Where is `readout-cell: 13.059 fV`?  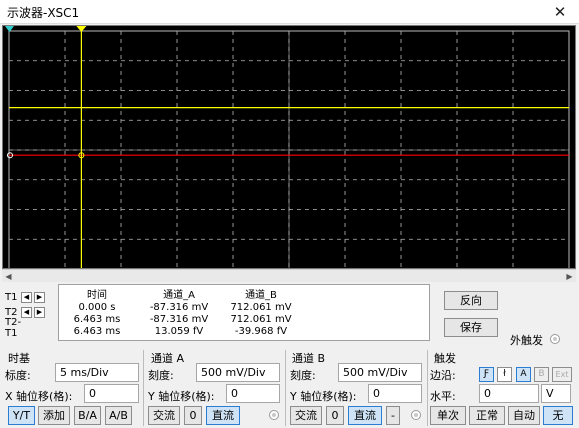 readout-cell: 13.059 fV is located at coordinates (179, 331).